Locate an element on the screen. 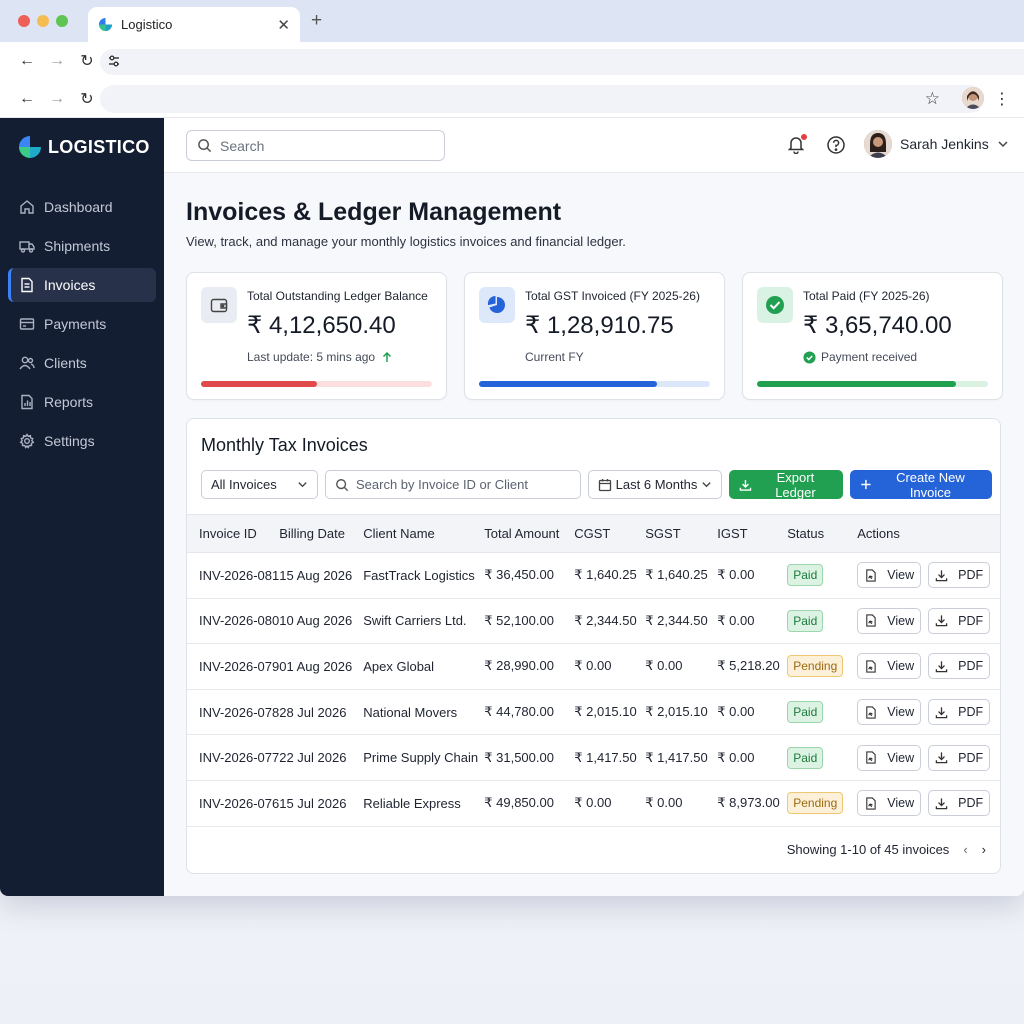 The height and width of the screenshot is (1024, 1024). sidebar-item-reports: Reports is located at coordinates (82, 402).